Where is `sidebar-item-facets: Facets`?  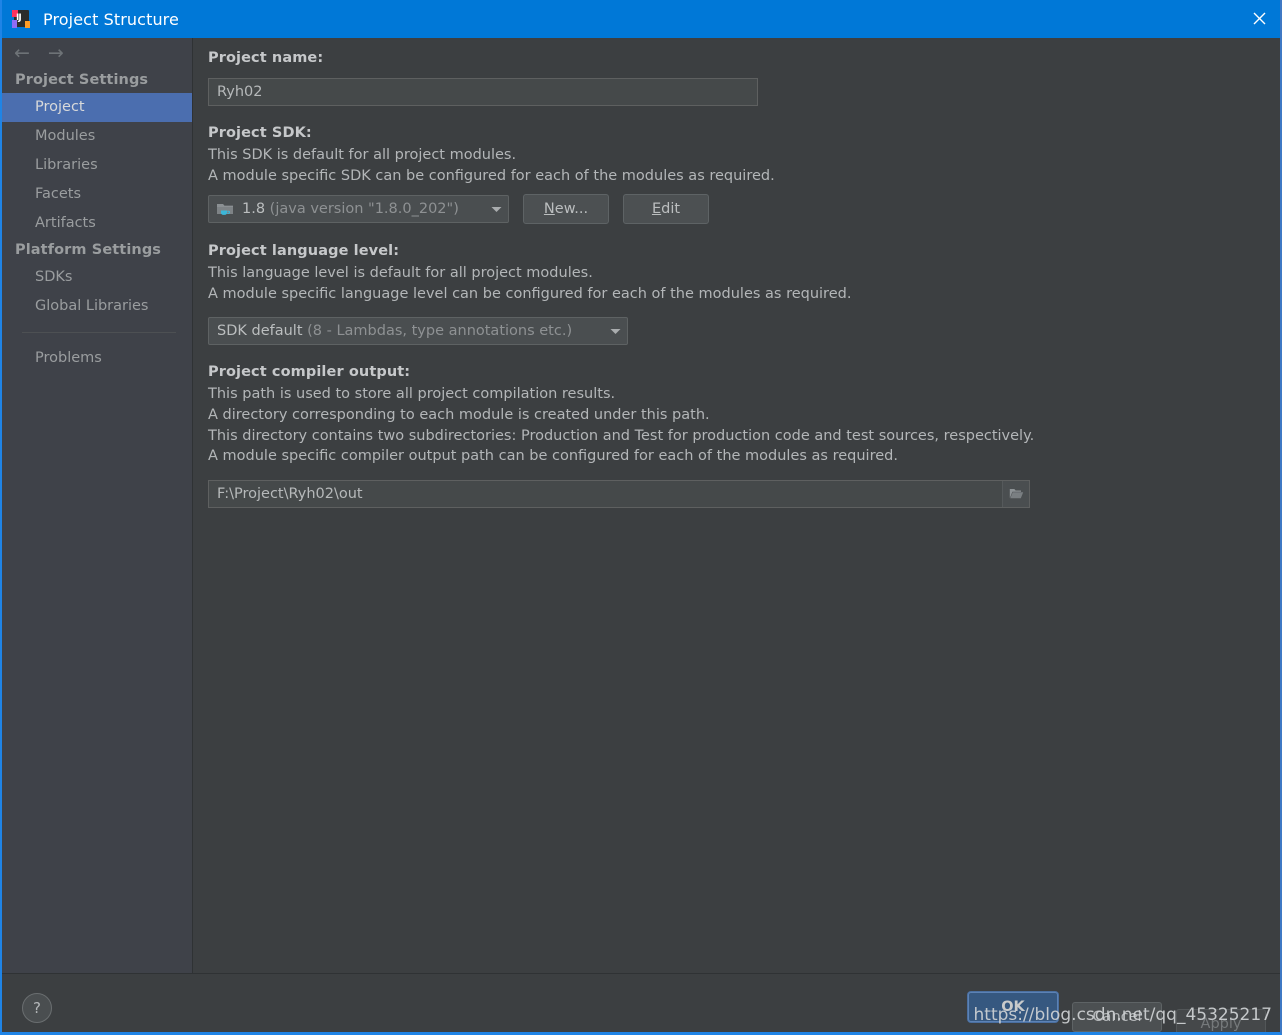 sidebar-item-facets: Facets is located at coordinates (97, 194).